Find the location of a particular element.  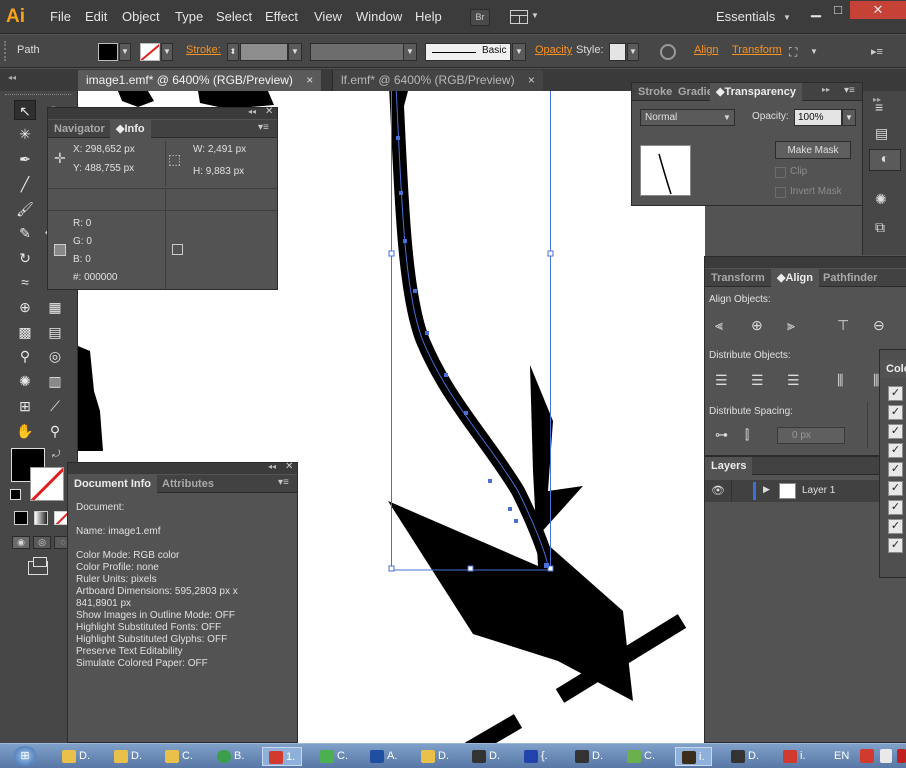

mesh-tool-icon: ▩ is located at coordinates (25, 332).